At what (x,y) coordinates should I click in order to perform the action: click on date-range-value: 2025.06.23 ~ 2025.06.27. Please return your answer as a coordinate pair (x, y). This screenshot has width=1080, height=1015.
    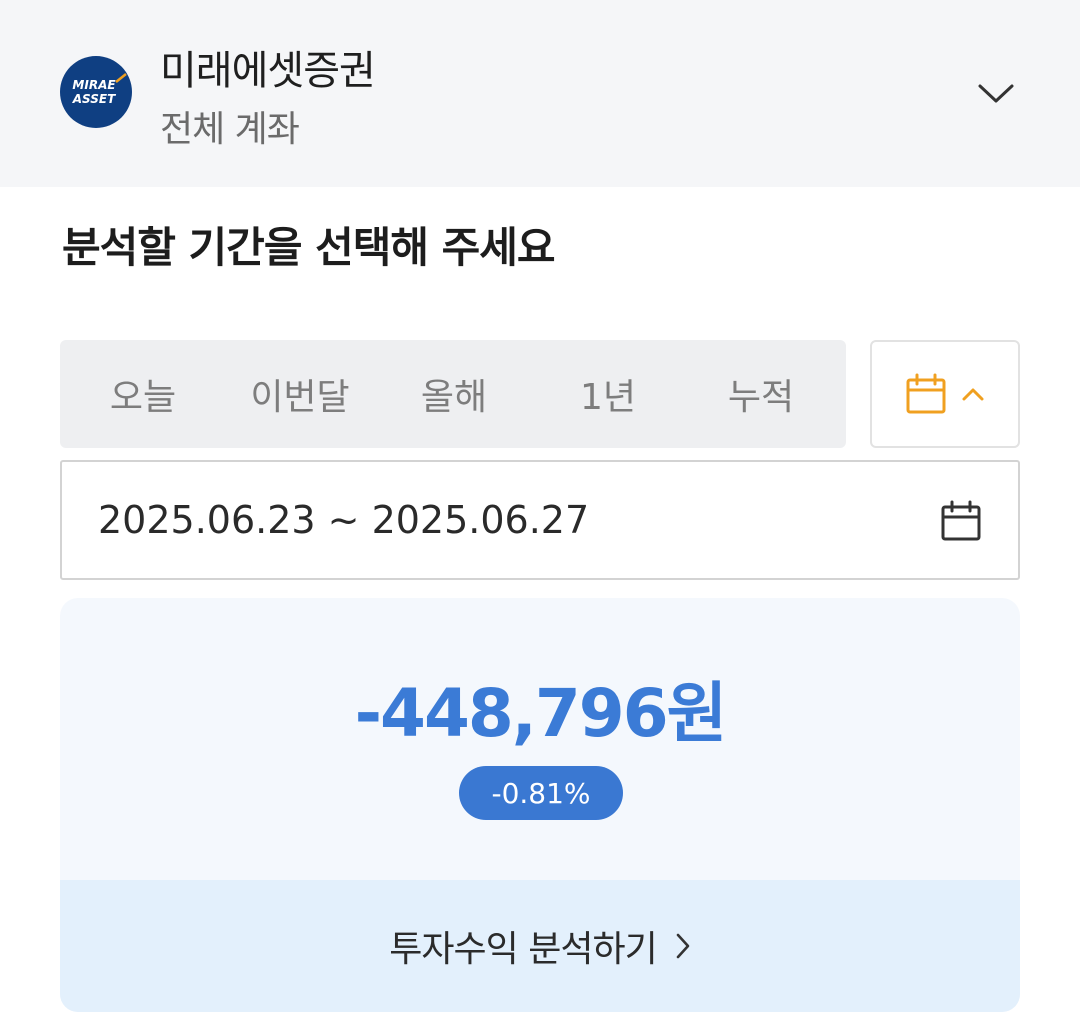
    Looking at the image, I should click on (344, 520).